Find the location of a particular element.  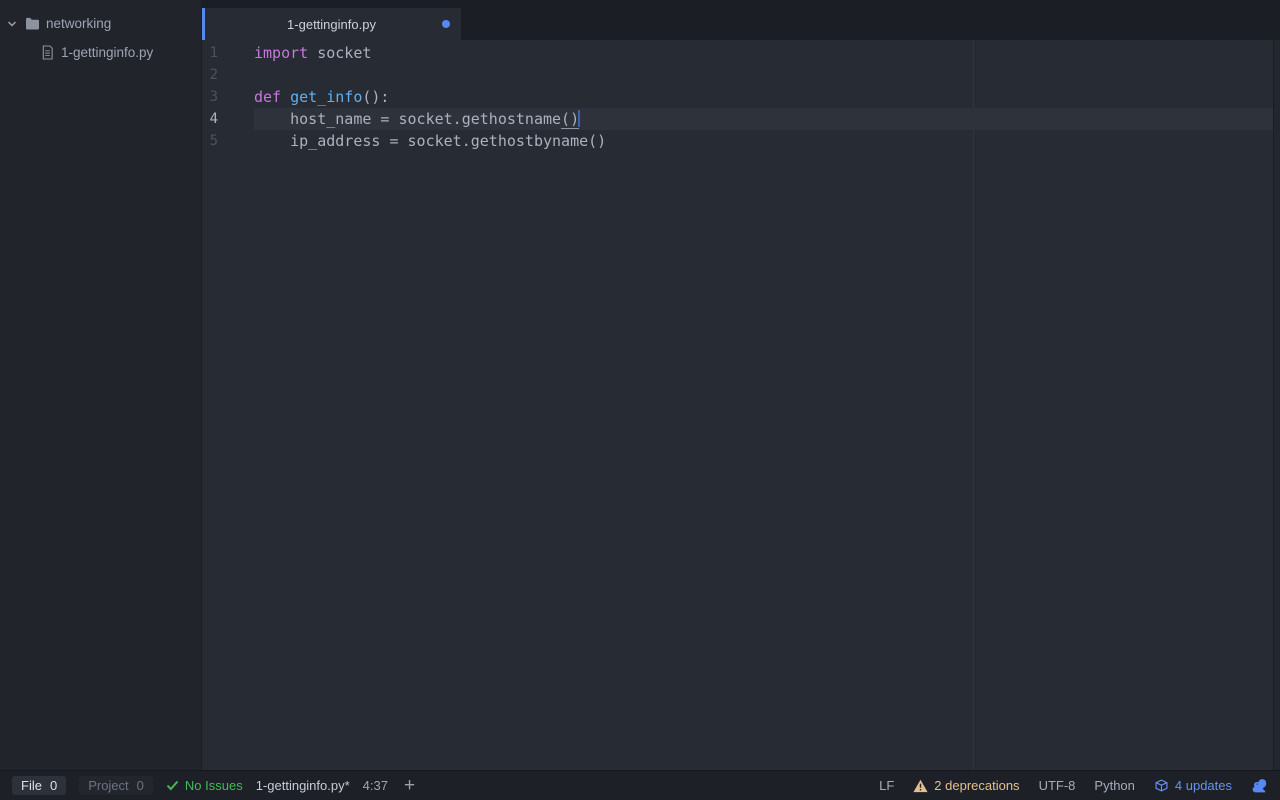

tree-folder-label: networking is located at coordinates (79, 23).